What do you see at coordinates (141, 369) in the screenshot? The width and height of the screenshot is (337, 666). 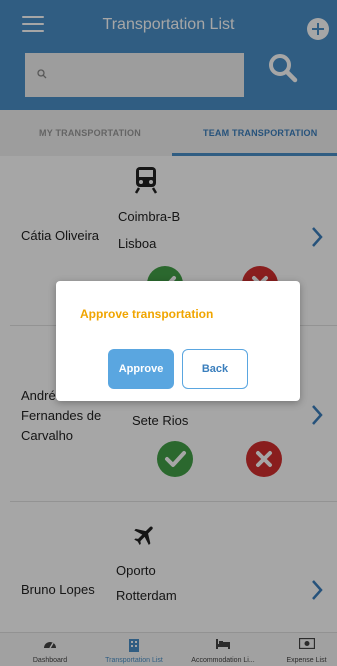 I see `approve-confirm-button: Approve` at bounding box center [141, 369].